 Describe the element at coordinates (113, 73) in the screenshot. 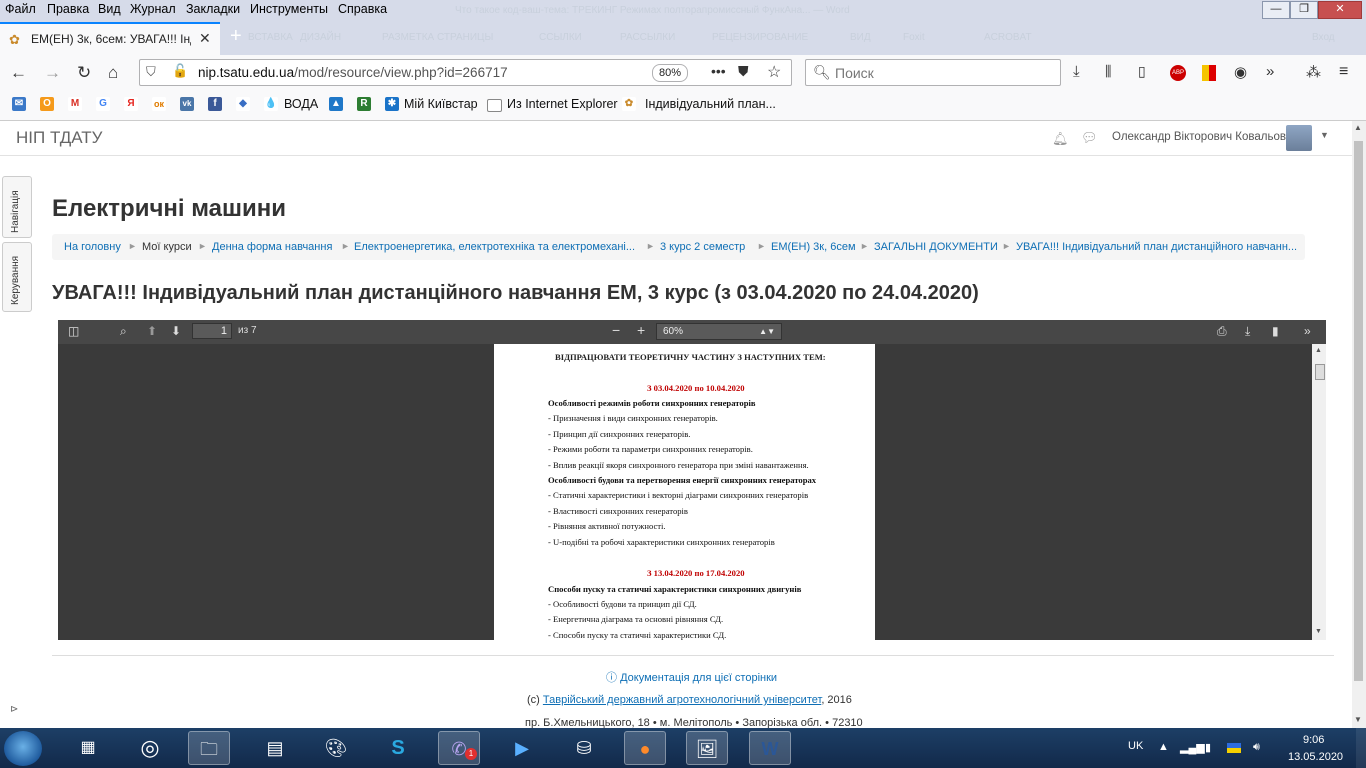

I see `home-icon: ⌂` at that location.